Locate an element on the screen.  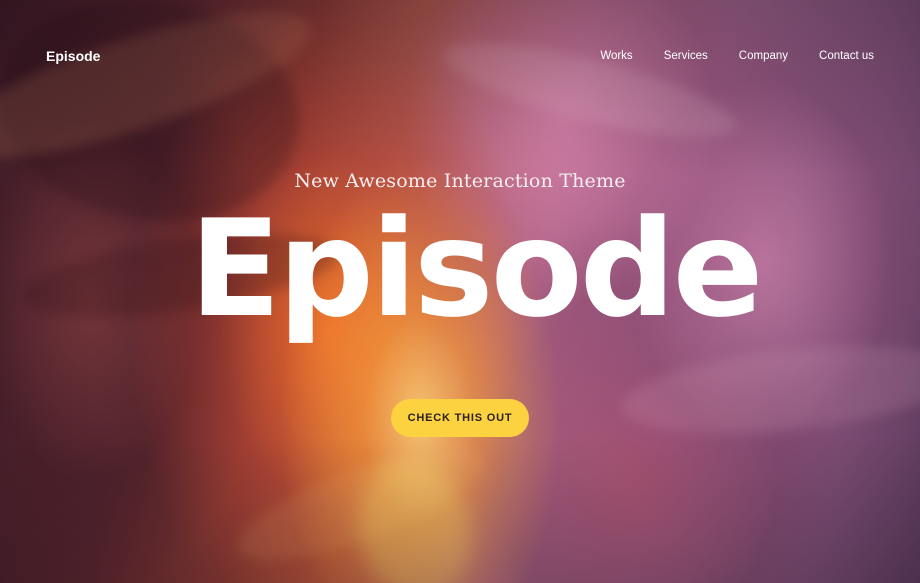
nav-item-contact: Contact us is located at coordinates (846, 56).